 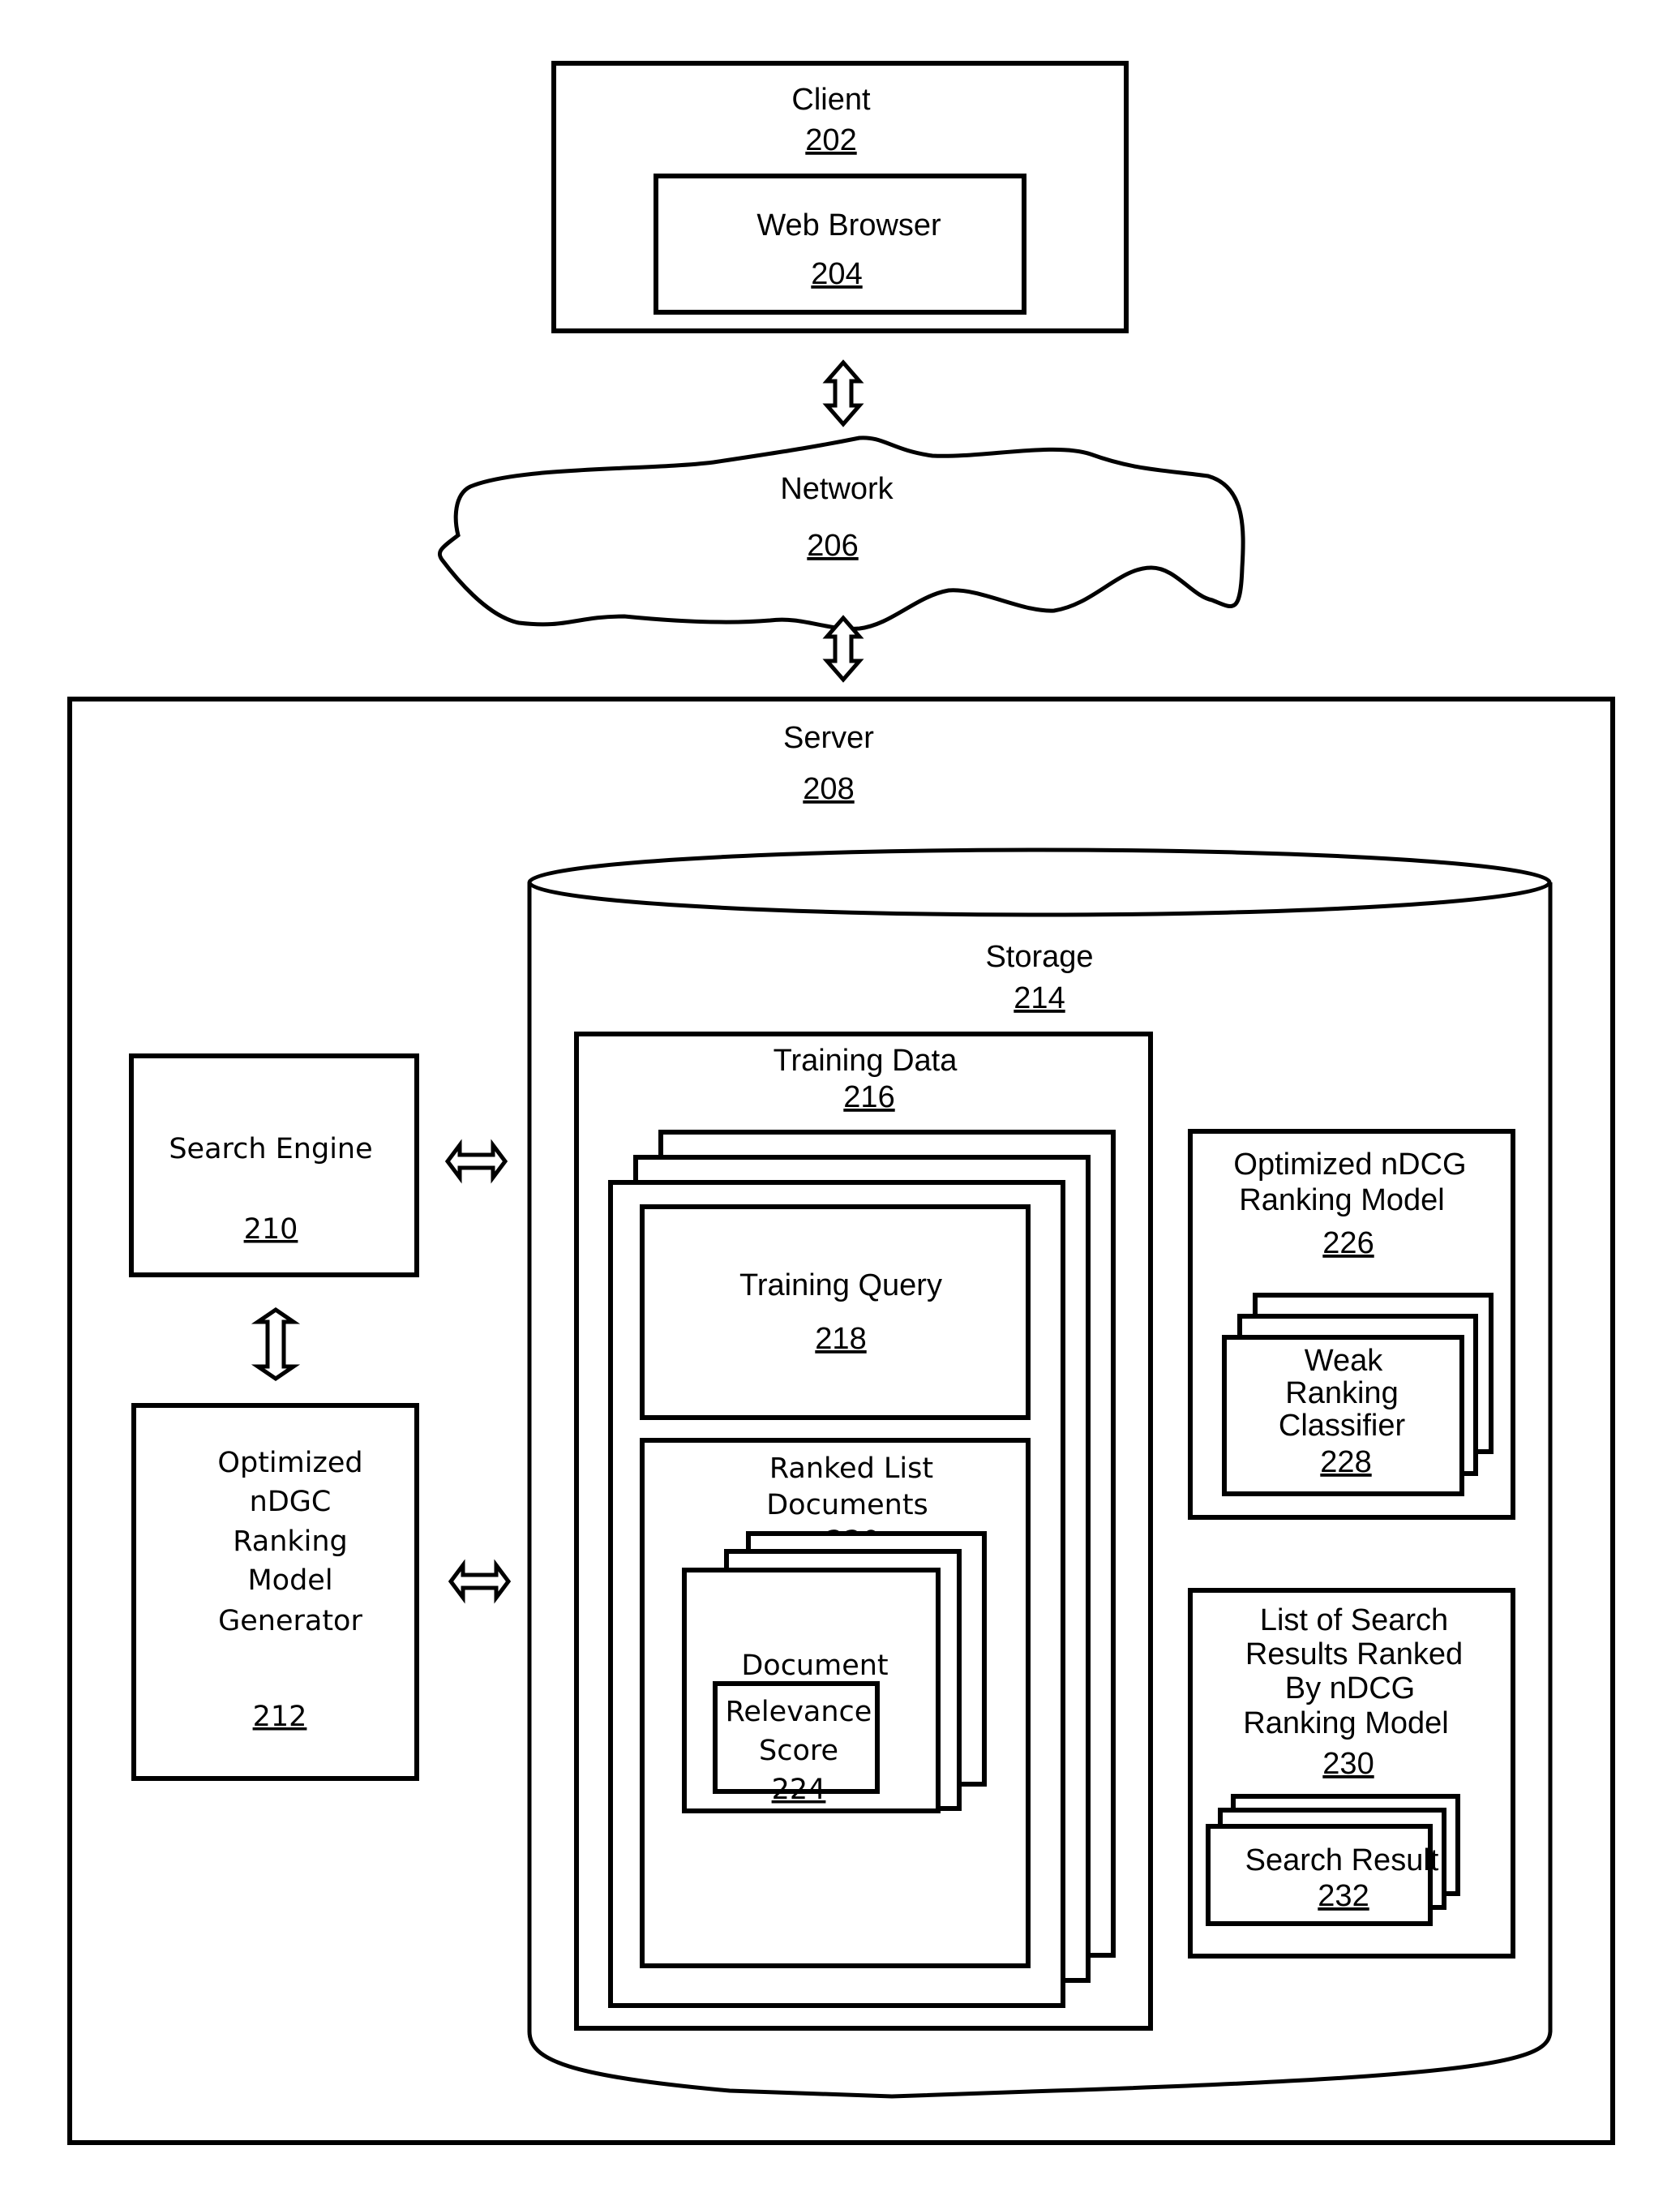 What do you see at coordinates (1343, 1896) in the screenshot?
I see `search-result-ref: 232` at bounding box center [1343, 1896].